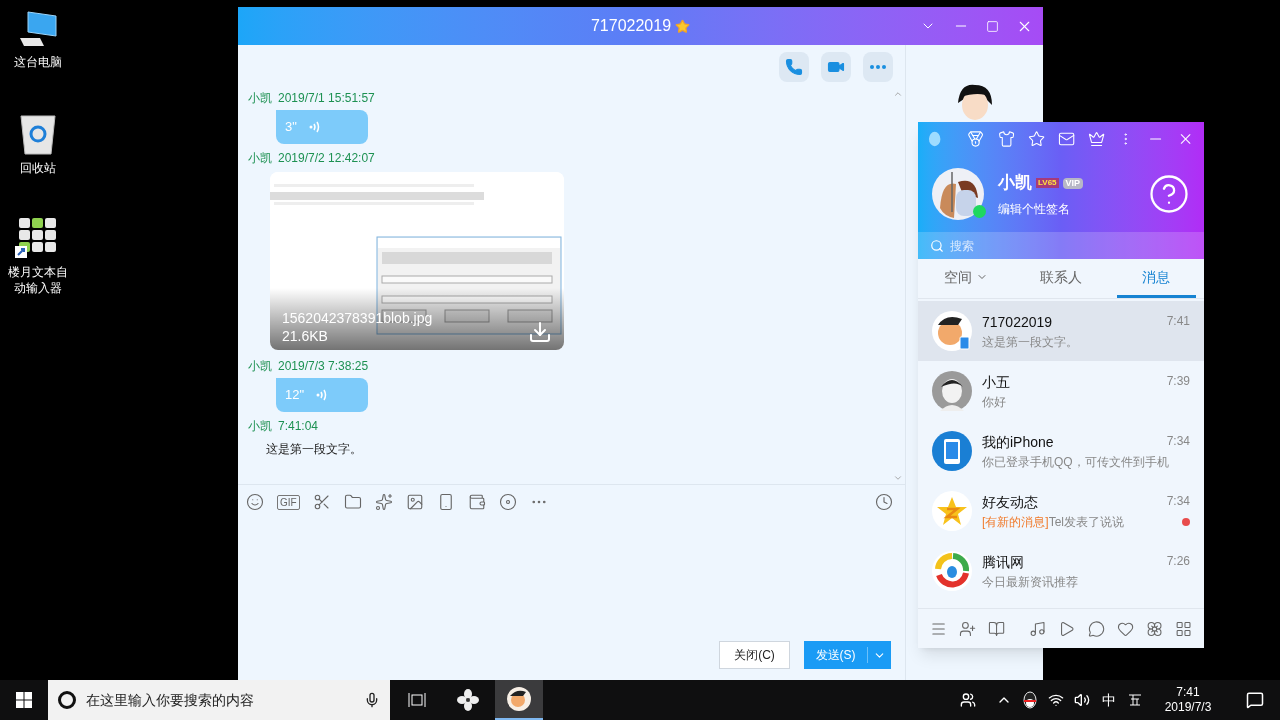 This screenshot has width=1280, height=720. Describe the element at coordinates (1061, 451) in the screenshot. I see `conversation-item: 我的iPhone 7:34 你已登录手机QQ，可传文件到手机` at that location.